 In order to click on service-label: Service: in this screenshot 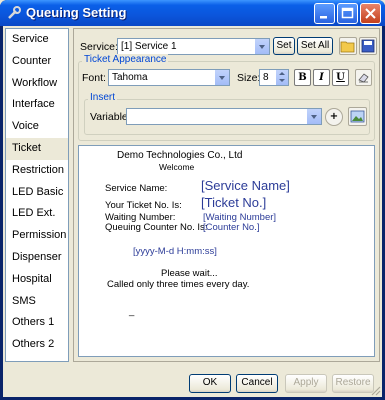, I will do `click(99, 47)`.